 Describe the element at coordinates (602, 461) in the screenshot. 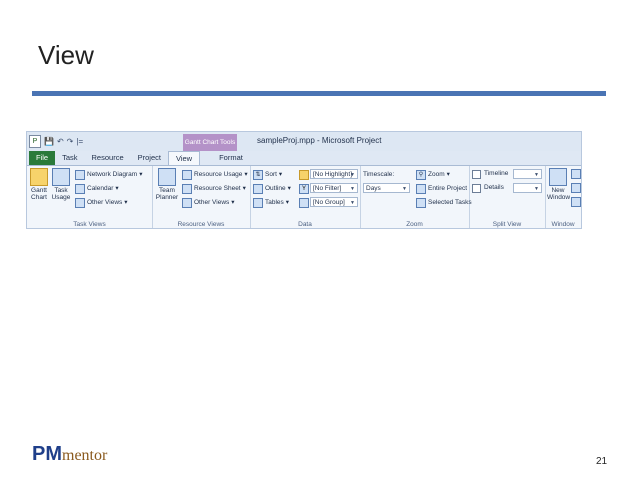

I see `page-number: 21` at that location.